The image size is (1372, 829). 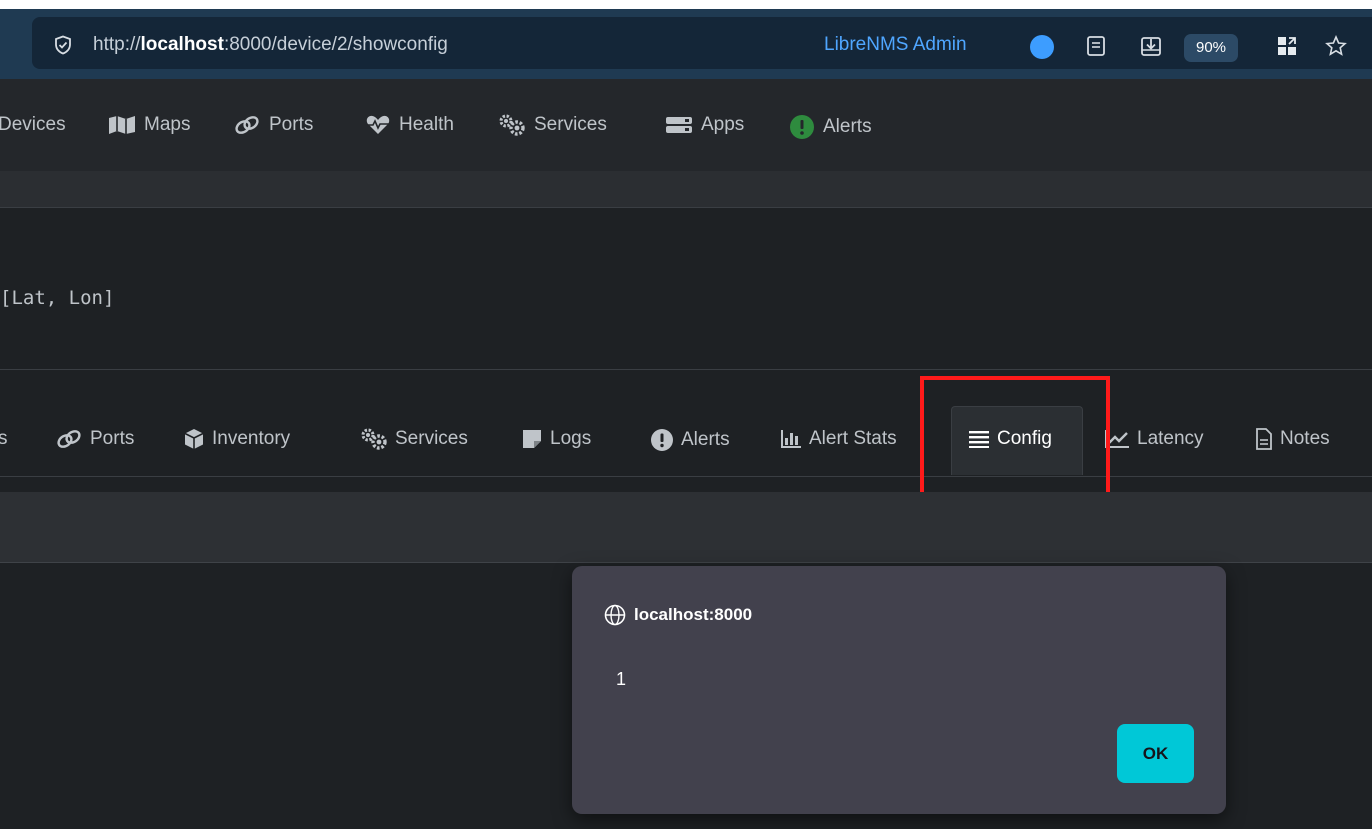 I want to click on tasks-icon, so click(x=679, y=125).